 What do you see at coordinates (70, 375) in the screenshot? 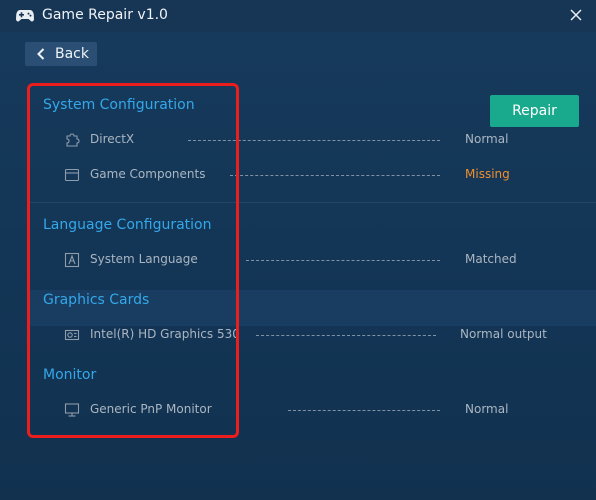
I see `section-title-monitor: Monitor` at bounding box center [70, 375].